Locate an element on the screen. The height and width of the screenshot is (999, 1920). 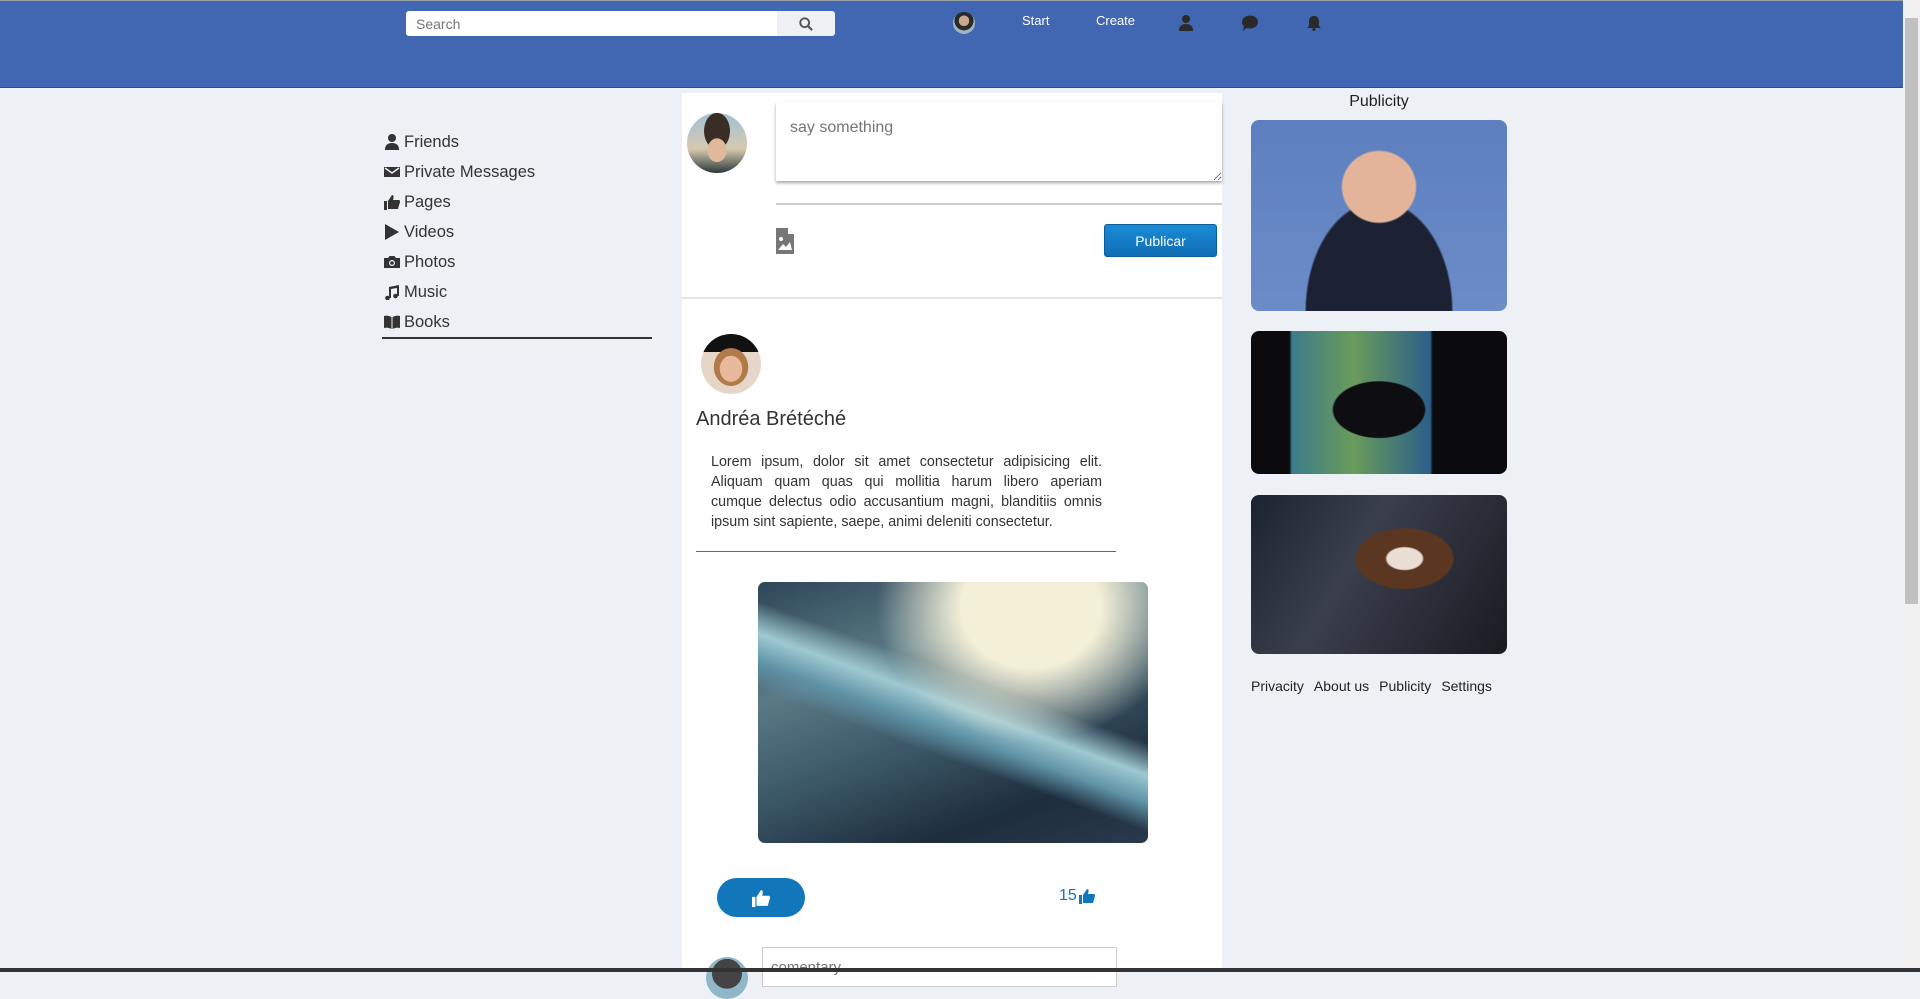
sidebar-item-books: Books is located at coordinates (417, 322).